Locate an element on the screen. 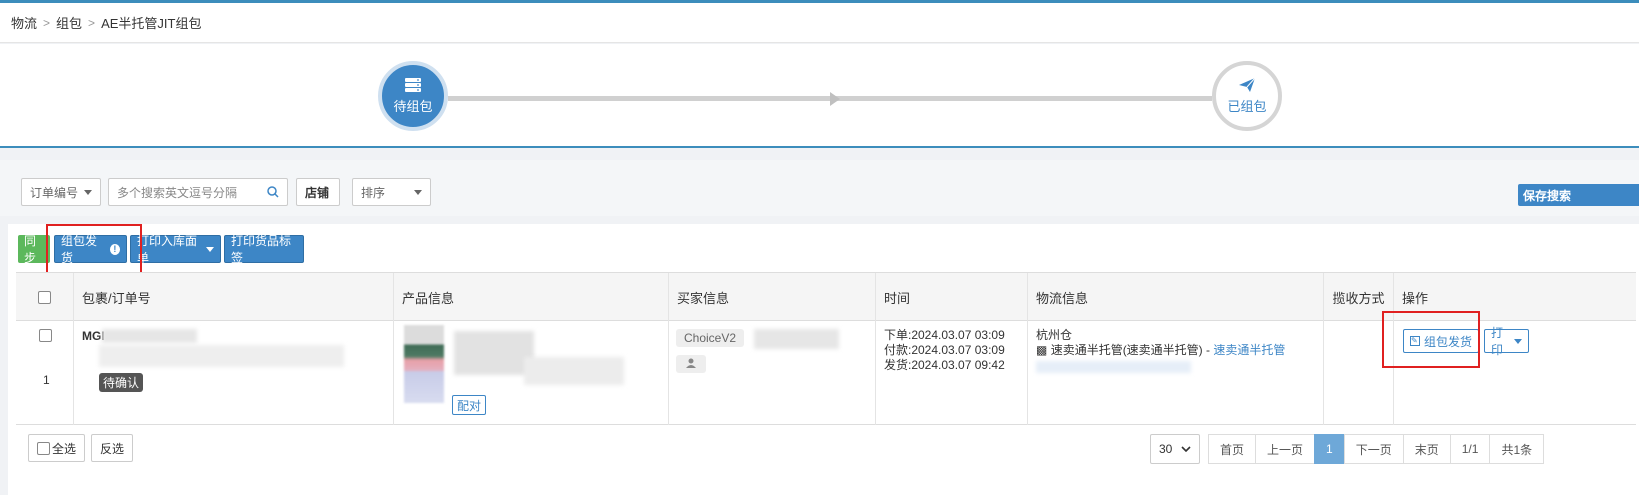  match-button: 配对 is located at coordinates (469, 405).